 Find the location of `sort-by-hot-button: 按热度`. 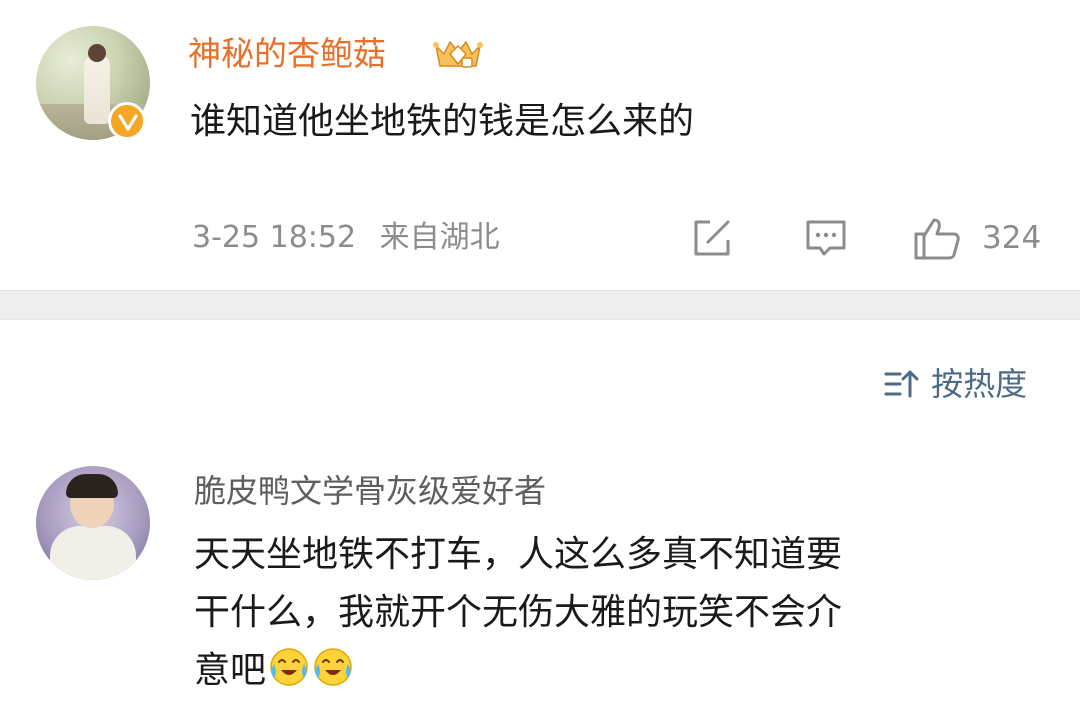

sort-by-hot-button: 按热度 is located at coordinates (955, 384).